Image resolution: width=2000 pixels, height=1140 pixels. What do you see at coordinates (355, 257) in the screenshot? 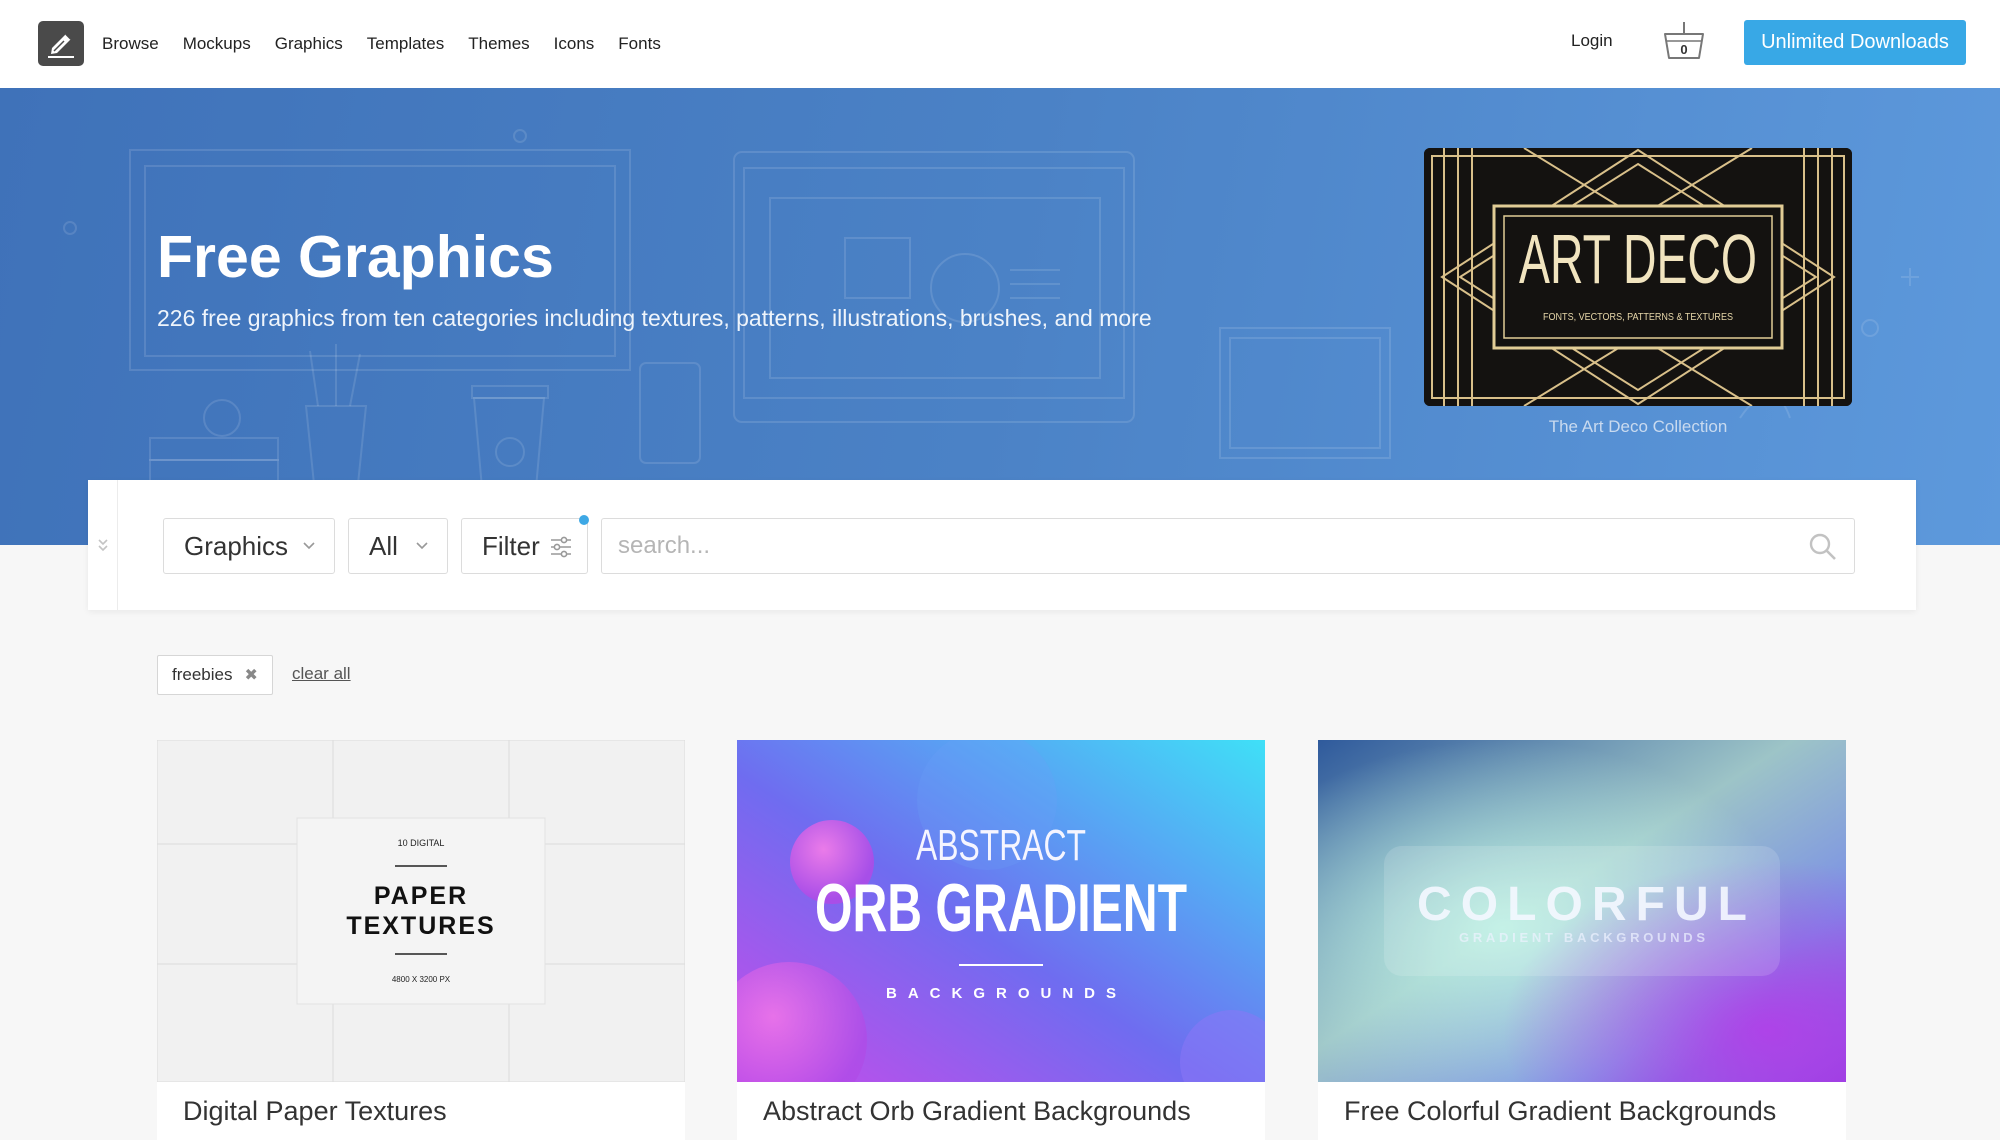
I see `page-title: Free Graphics` at bounding box center [355, 257].